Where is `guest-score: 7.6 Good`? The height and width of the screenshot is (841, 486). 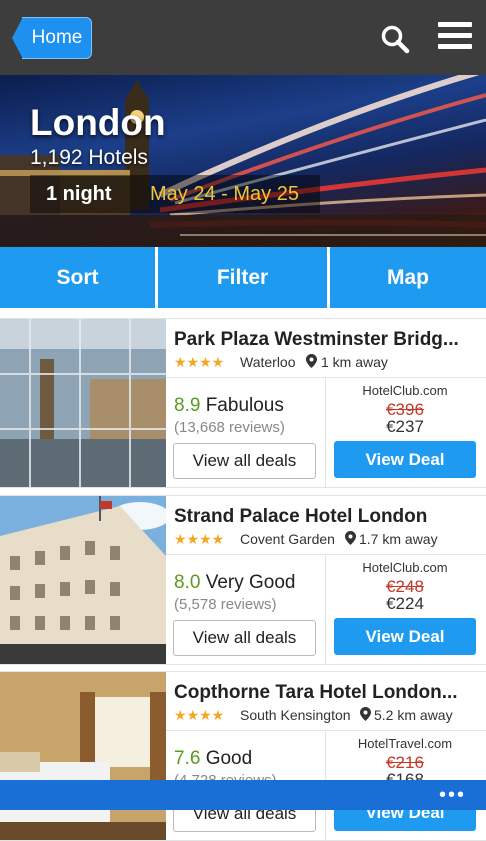
guest-score: 7.6 Good is located at coordinates (213, 759).